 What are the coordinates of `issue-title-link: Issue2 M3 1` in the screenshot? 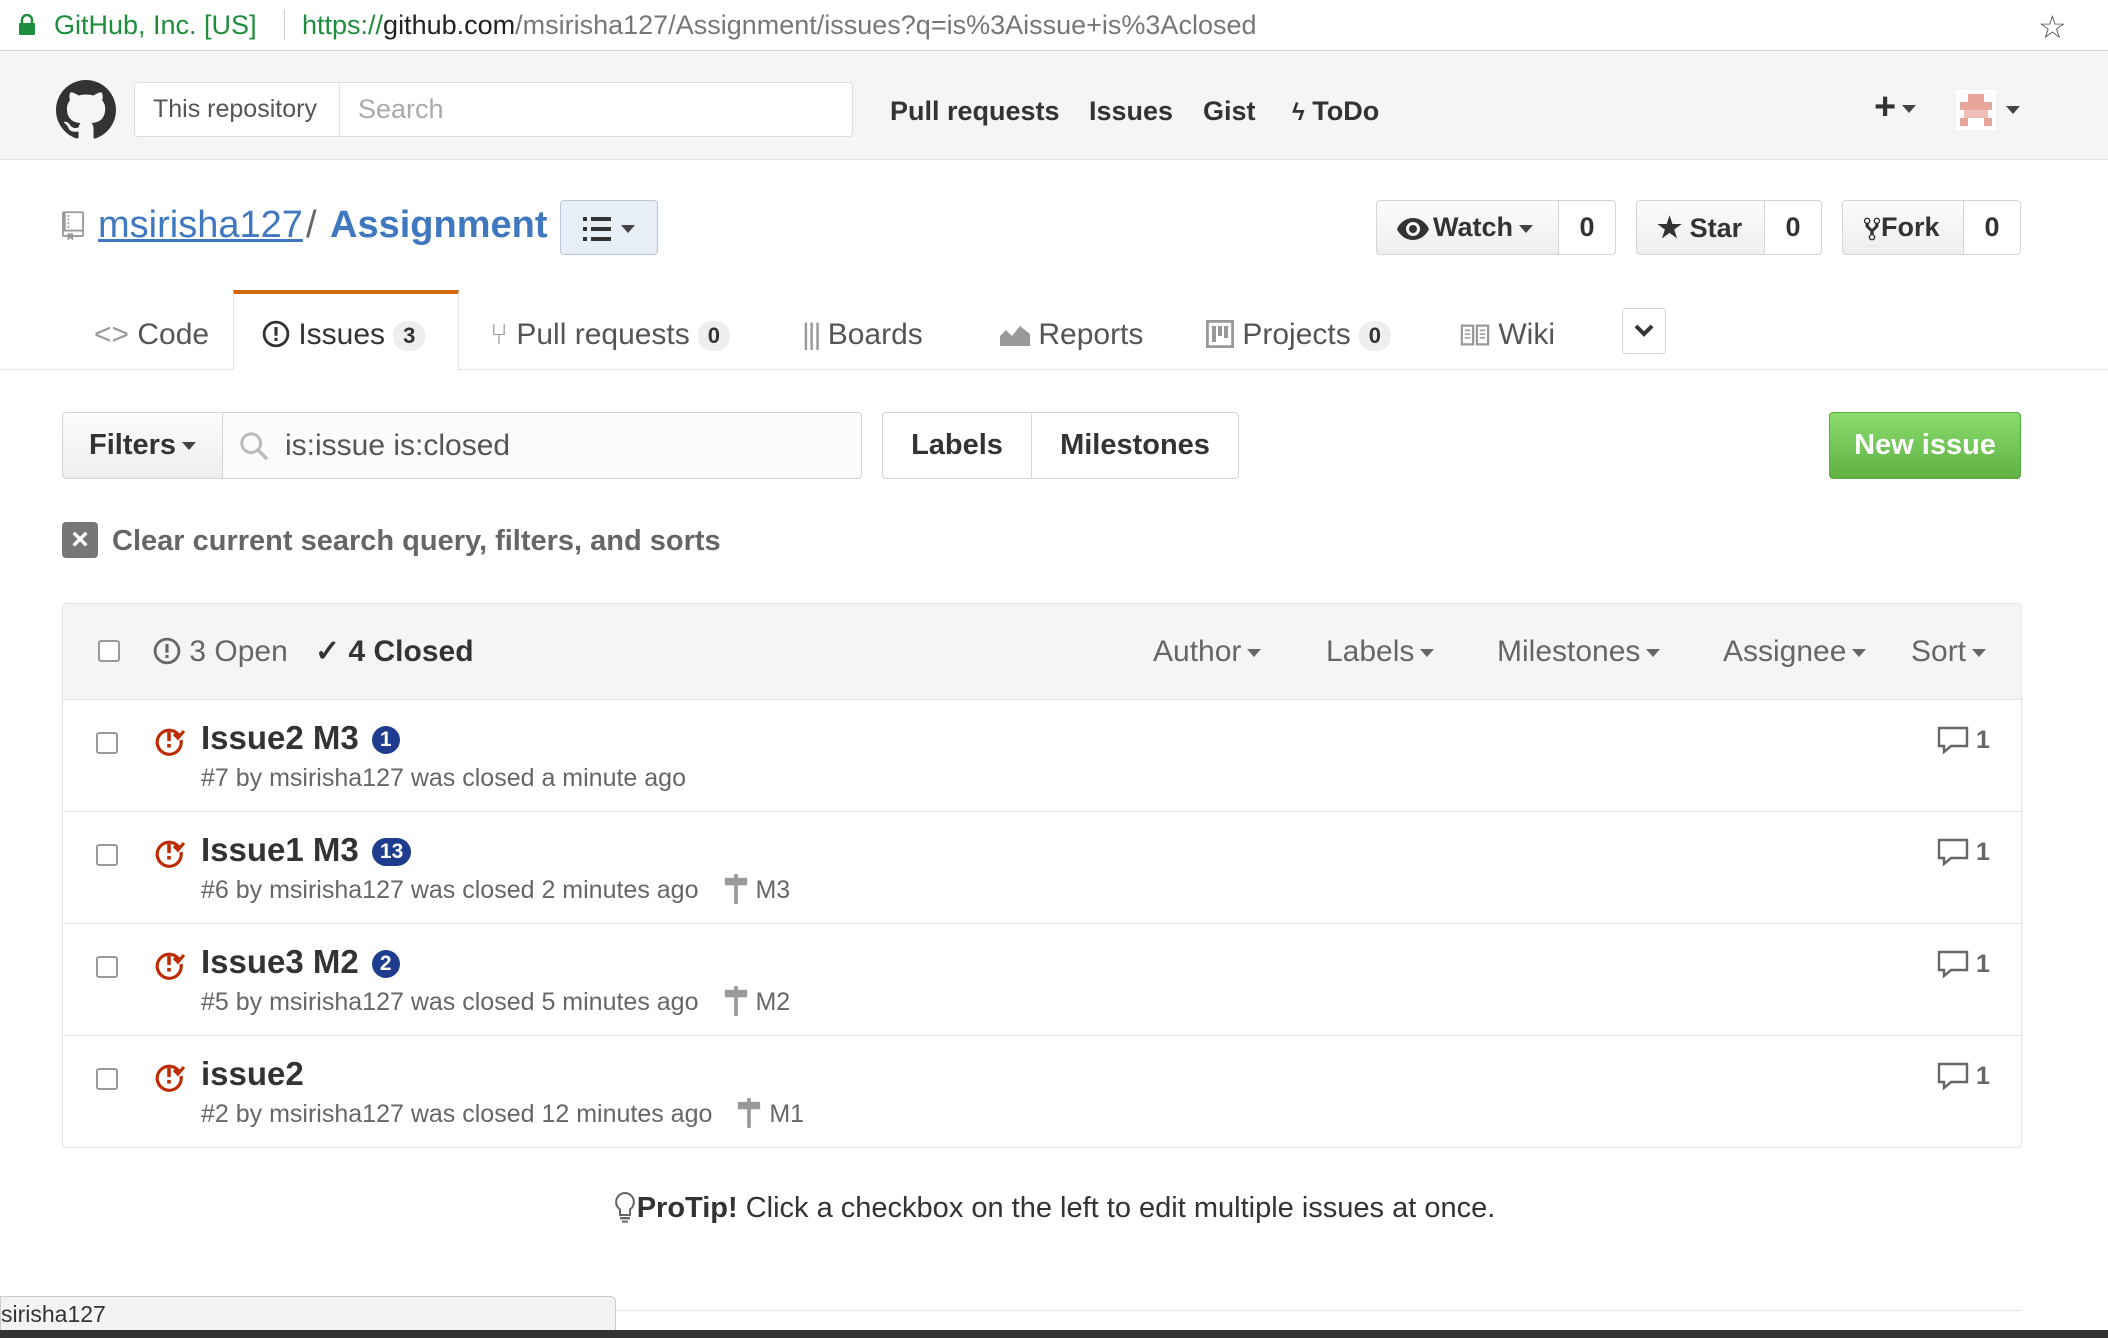 It's located at (300, 738).